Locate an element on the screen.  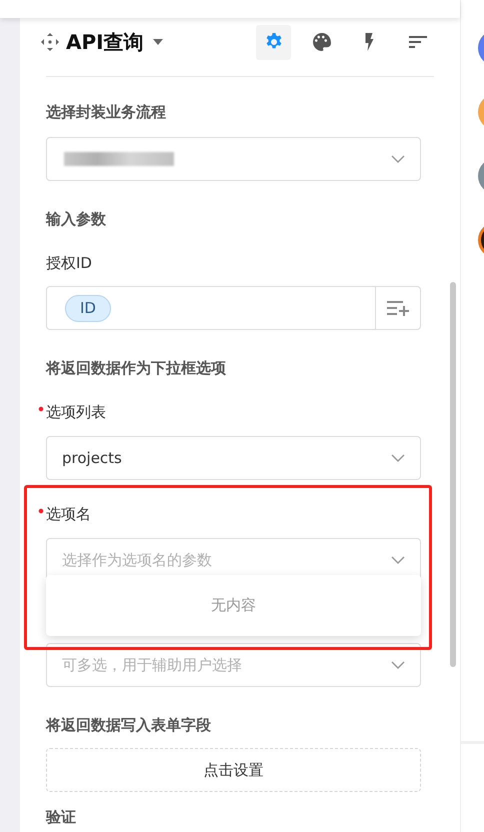
lightning-icon is located at coordinates (369, 42).